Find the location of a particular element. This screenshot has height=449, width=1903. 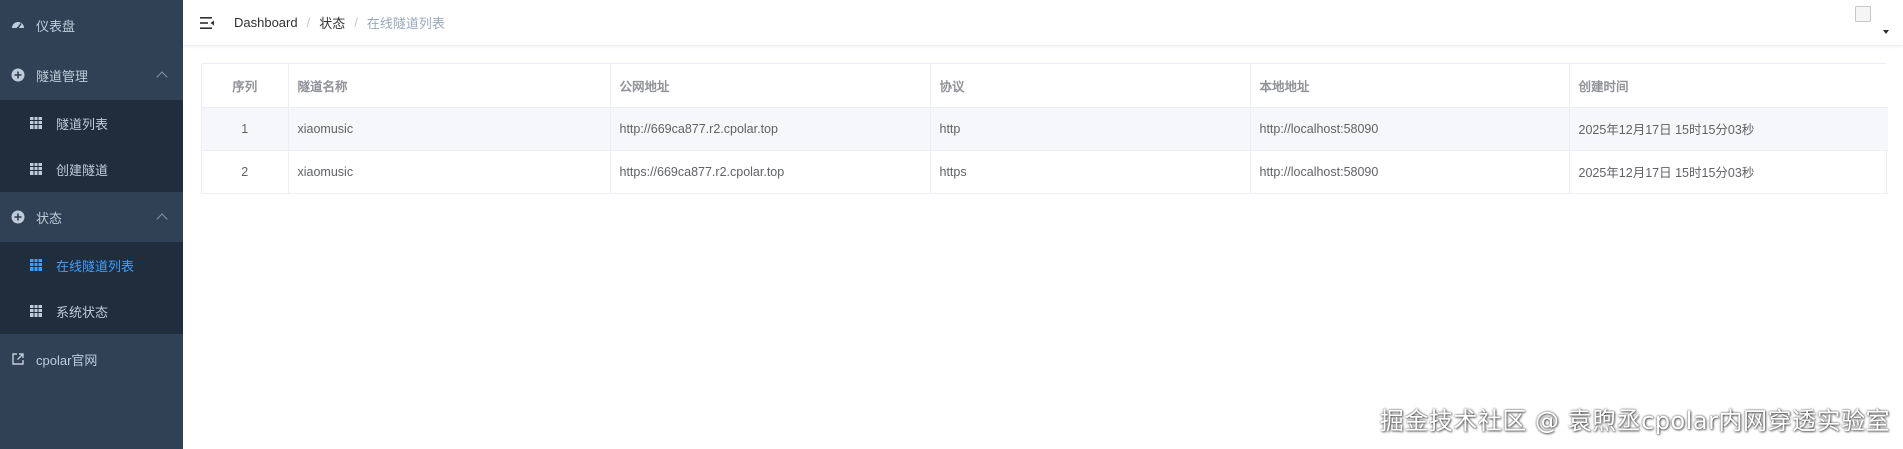

submenu-status: 状态 is located at coordinates (91, 217).